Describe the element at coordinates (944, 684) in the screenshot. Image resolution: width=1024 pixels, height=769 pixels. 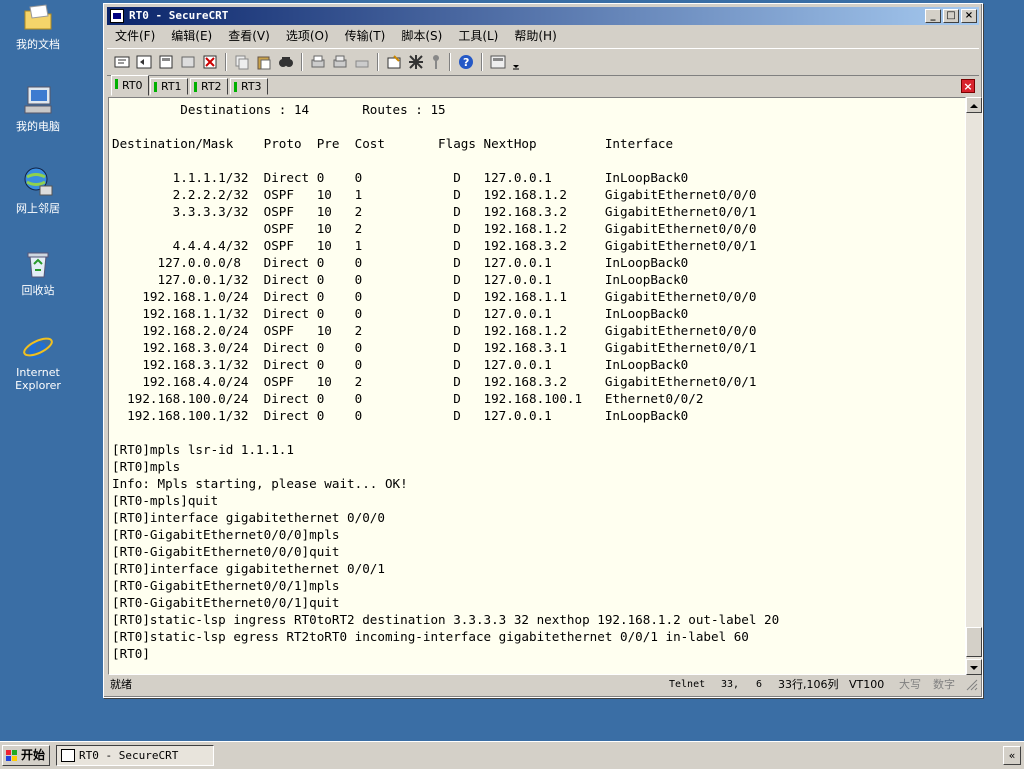
I see `status-num: 数字` at that location.